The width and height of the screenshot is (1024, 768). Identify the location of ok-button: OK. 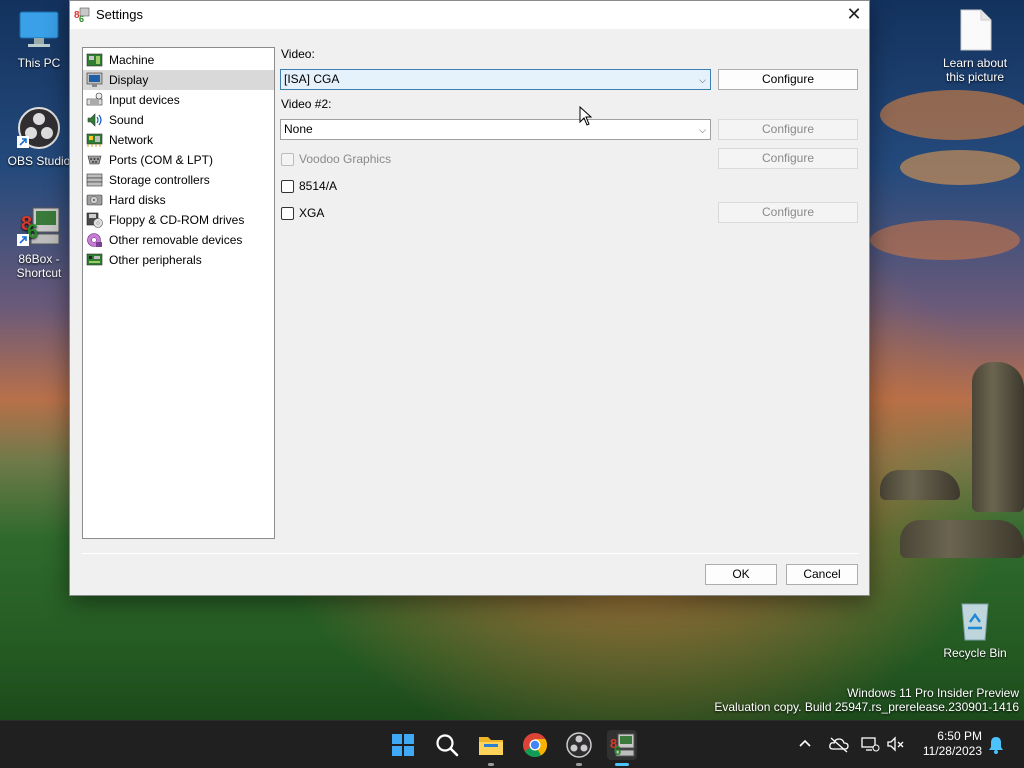
(741, 574).